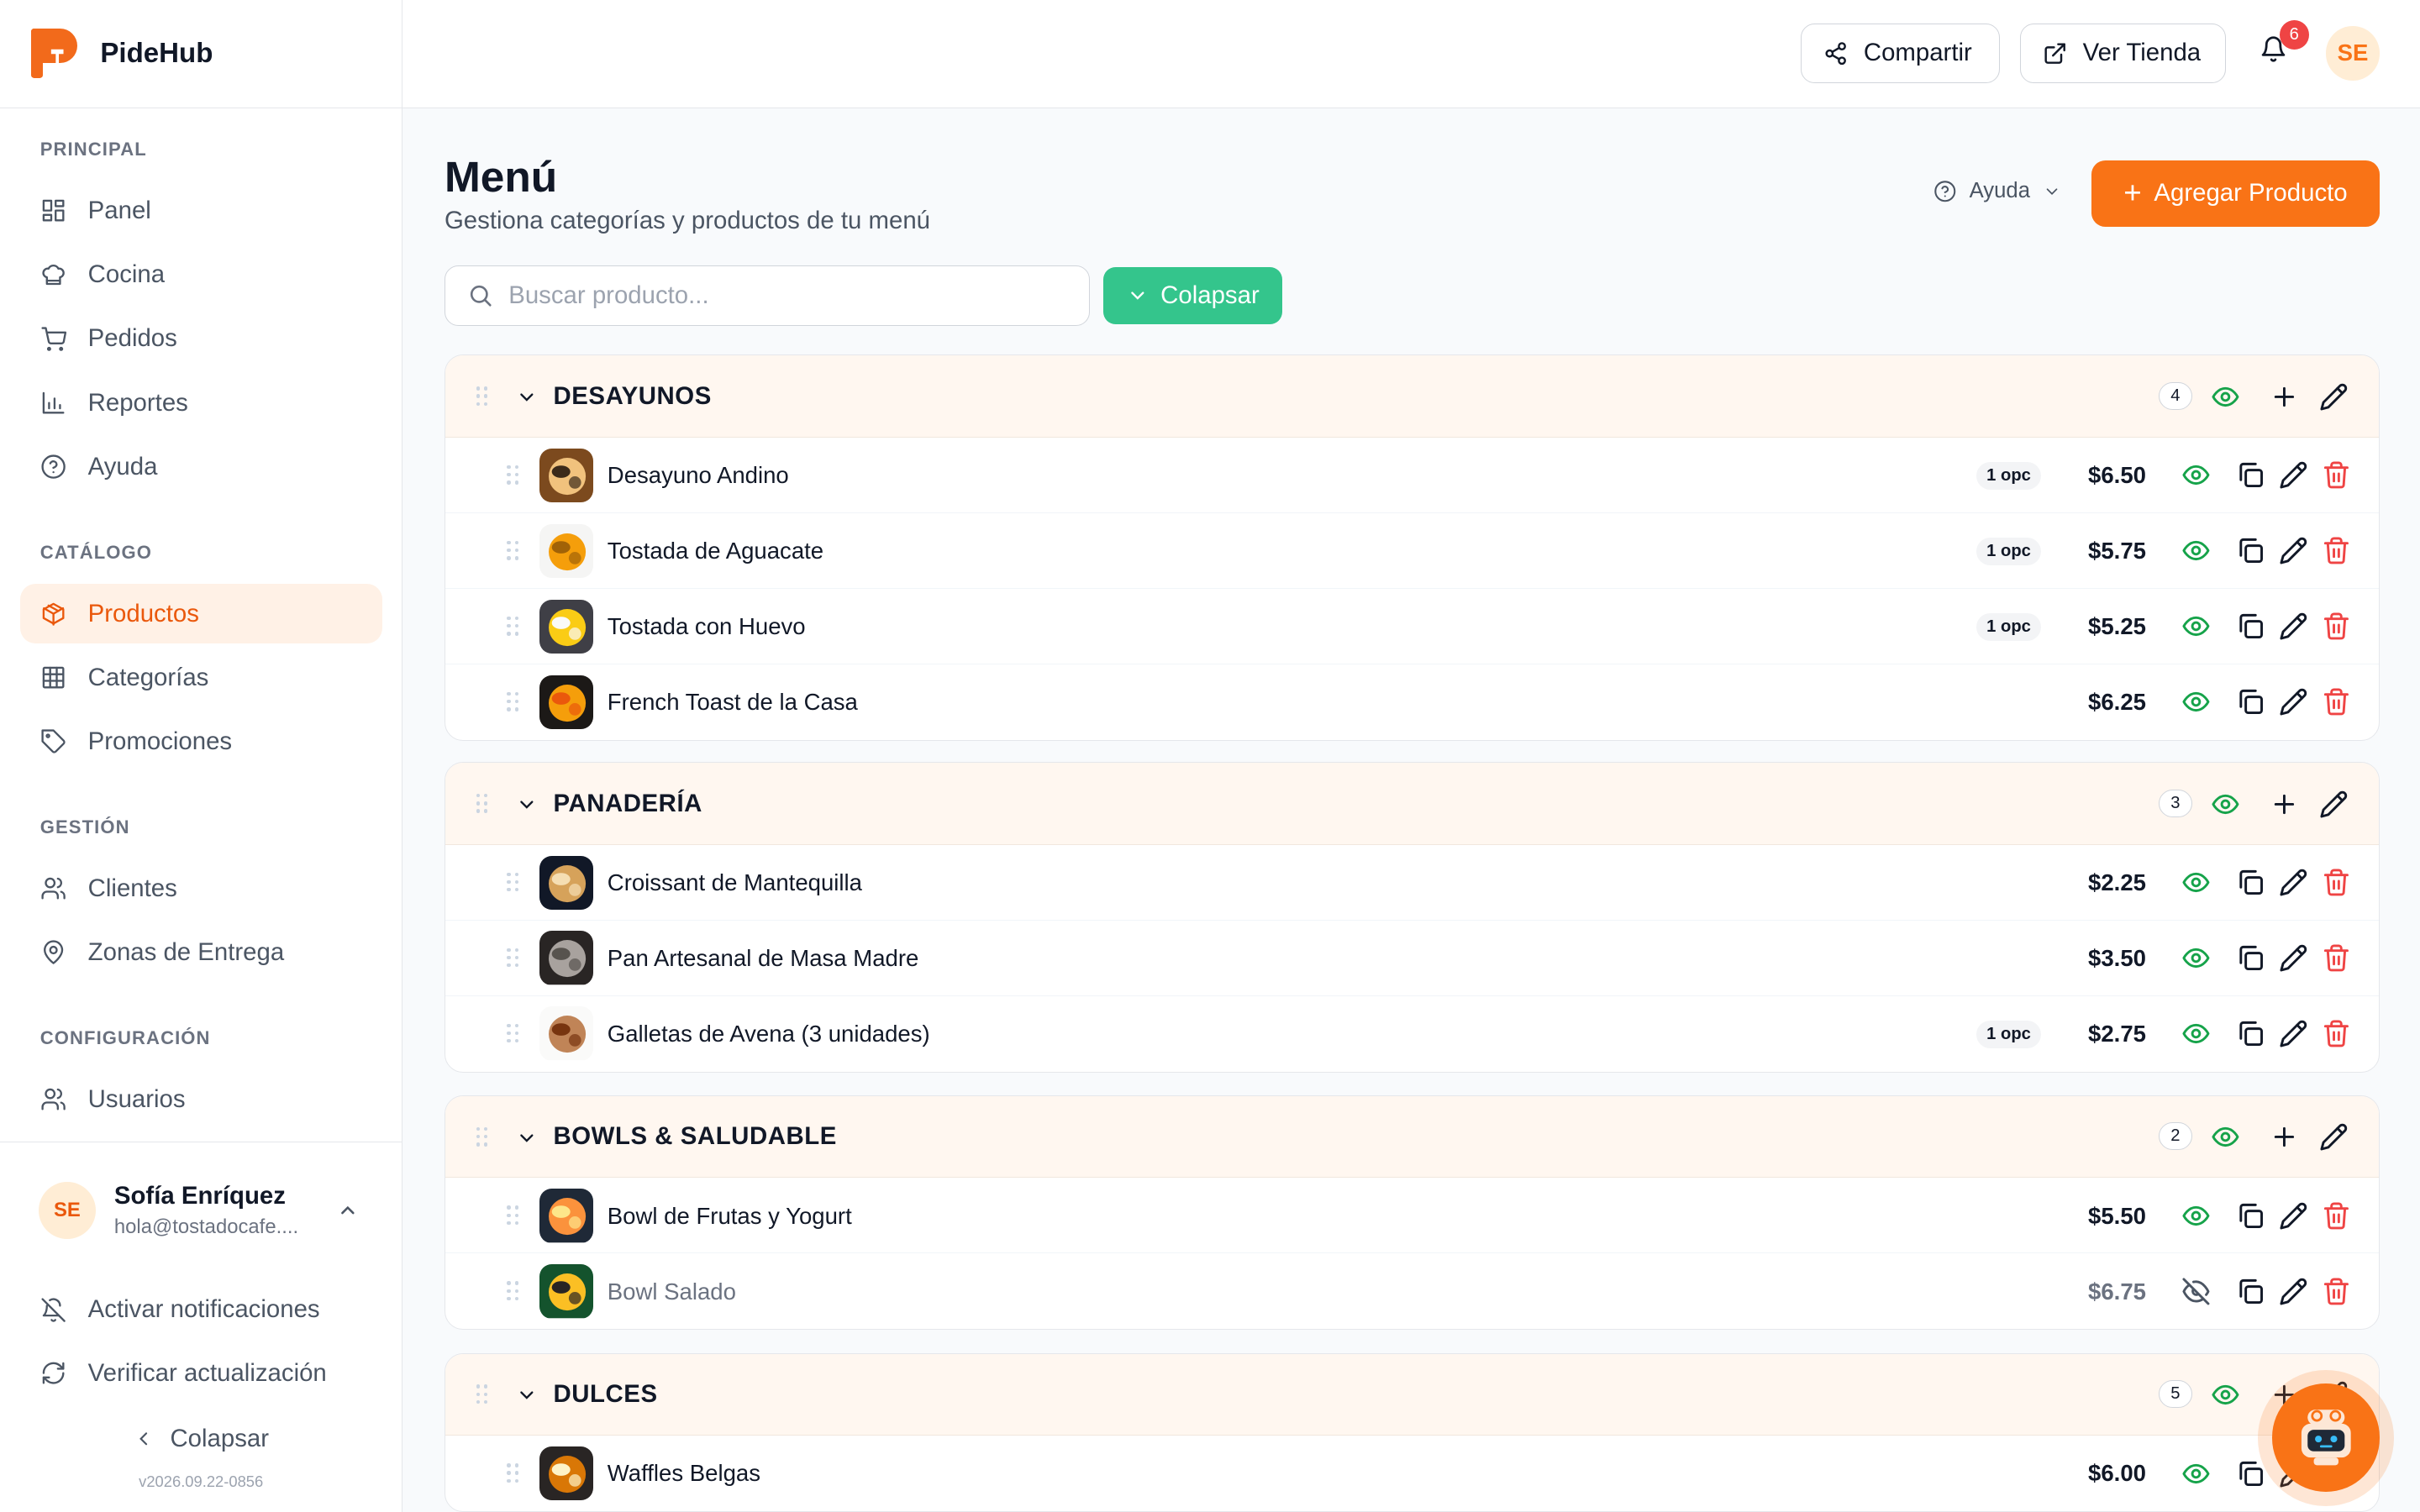  I want to click on sidebar-item-clientes: Clientes, so click(201, 888).